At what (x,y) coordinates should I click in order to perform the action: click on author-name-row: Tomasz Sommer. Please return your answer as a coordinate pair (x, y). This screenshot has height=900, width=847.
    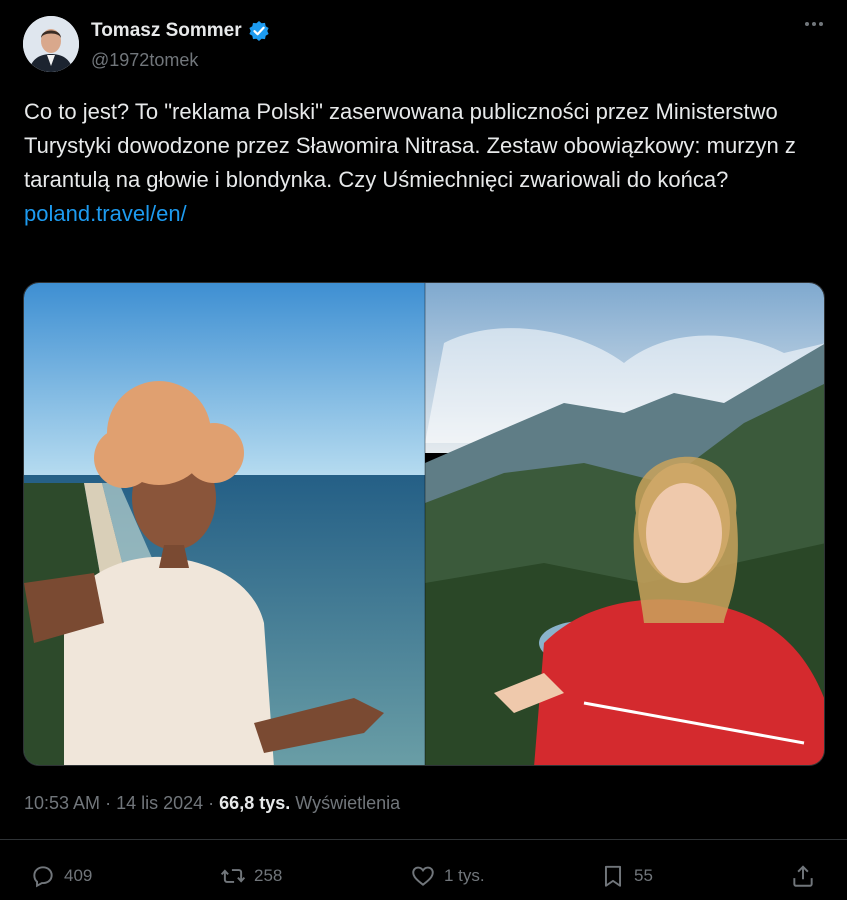
    Looking at the image, I should click on (180, 31).